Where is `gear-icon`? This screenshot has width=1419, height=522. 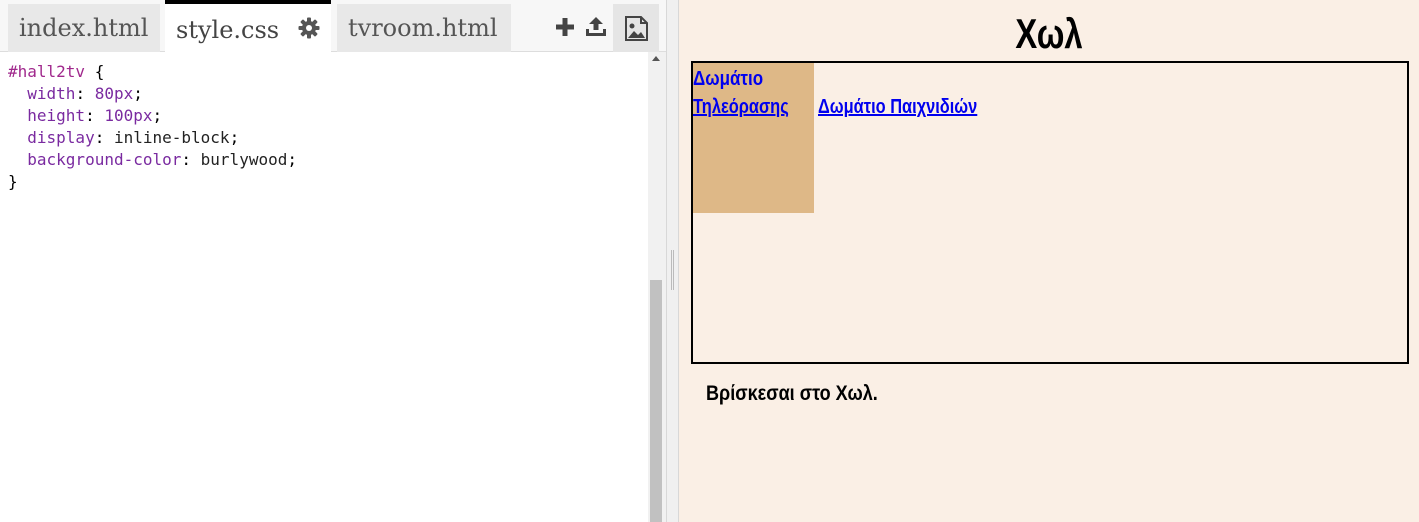 gear-icon is located at coordinates (309, 28).